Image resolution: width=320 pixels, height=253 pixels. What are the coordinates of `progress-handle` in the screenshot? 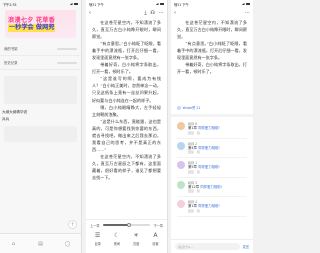 It's located at (128, 224).